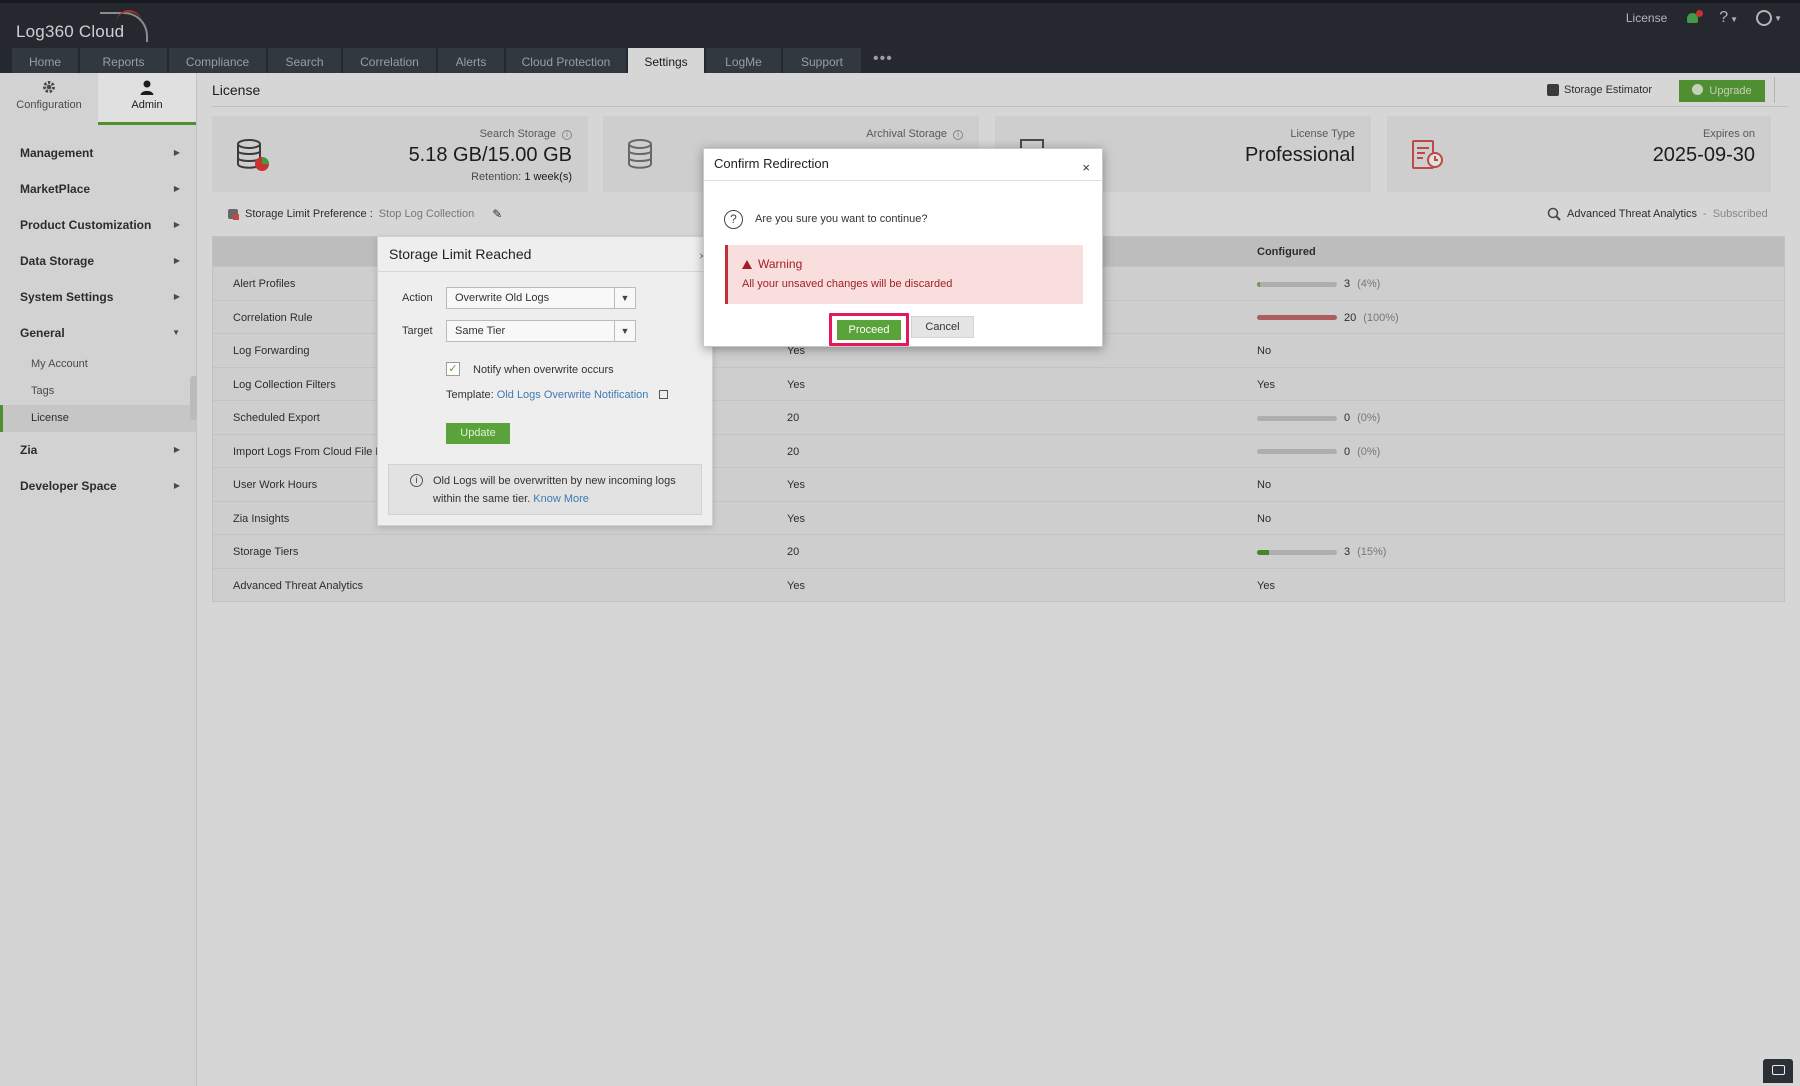 The width and height of the screenshot is (1800, 1086). What do you see at coordinates (561, 499) in the screenshot?
I see `know-more-link: Know More` at bounding box center [561, 499].